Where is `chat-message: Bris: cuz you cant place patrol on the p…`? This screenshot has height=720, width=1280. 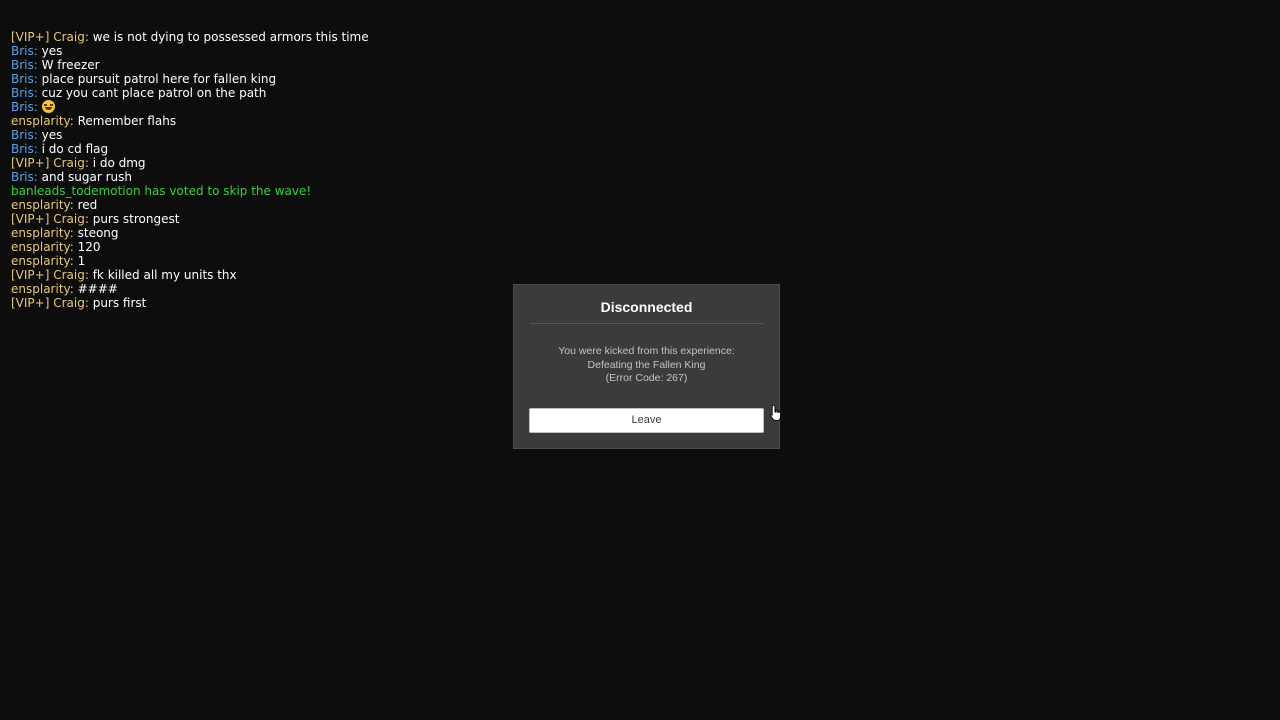
chat-message: Bris: cuz you cant place patrol on the p… is located at coordinates (271, 93).